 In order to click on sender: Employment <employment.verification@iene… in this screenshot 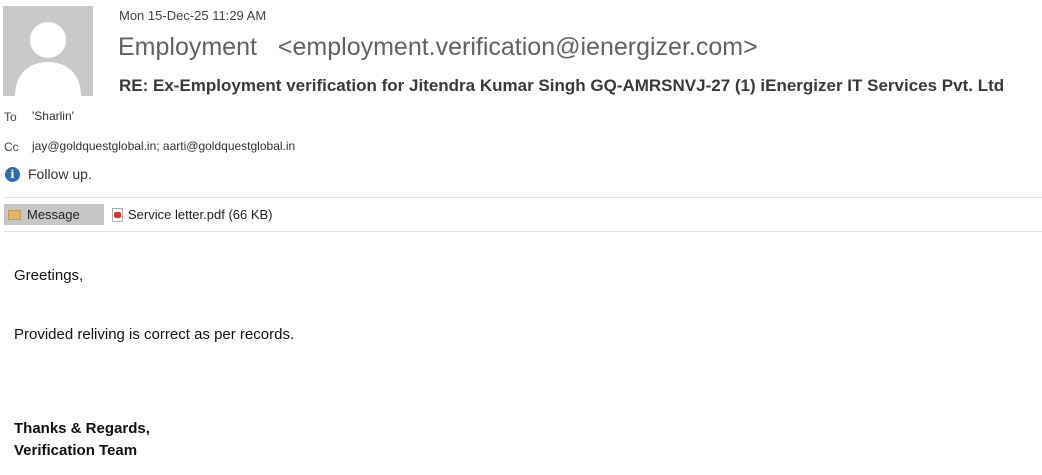, I will do `click(438, 47)`.